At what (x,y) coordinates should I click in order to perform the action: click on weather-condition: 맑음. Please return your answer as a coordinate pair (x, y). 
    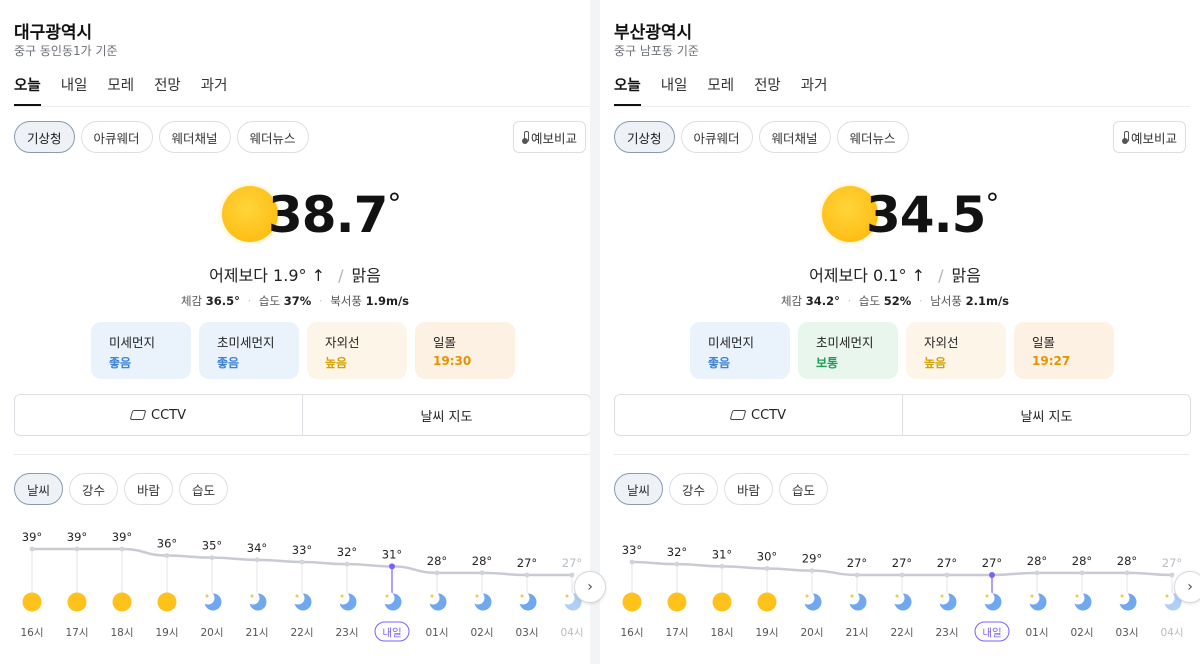
    Looking at the image, I should click on (366, 275).